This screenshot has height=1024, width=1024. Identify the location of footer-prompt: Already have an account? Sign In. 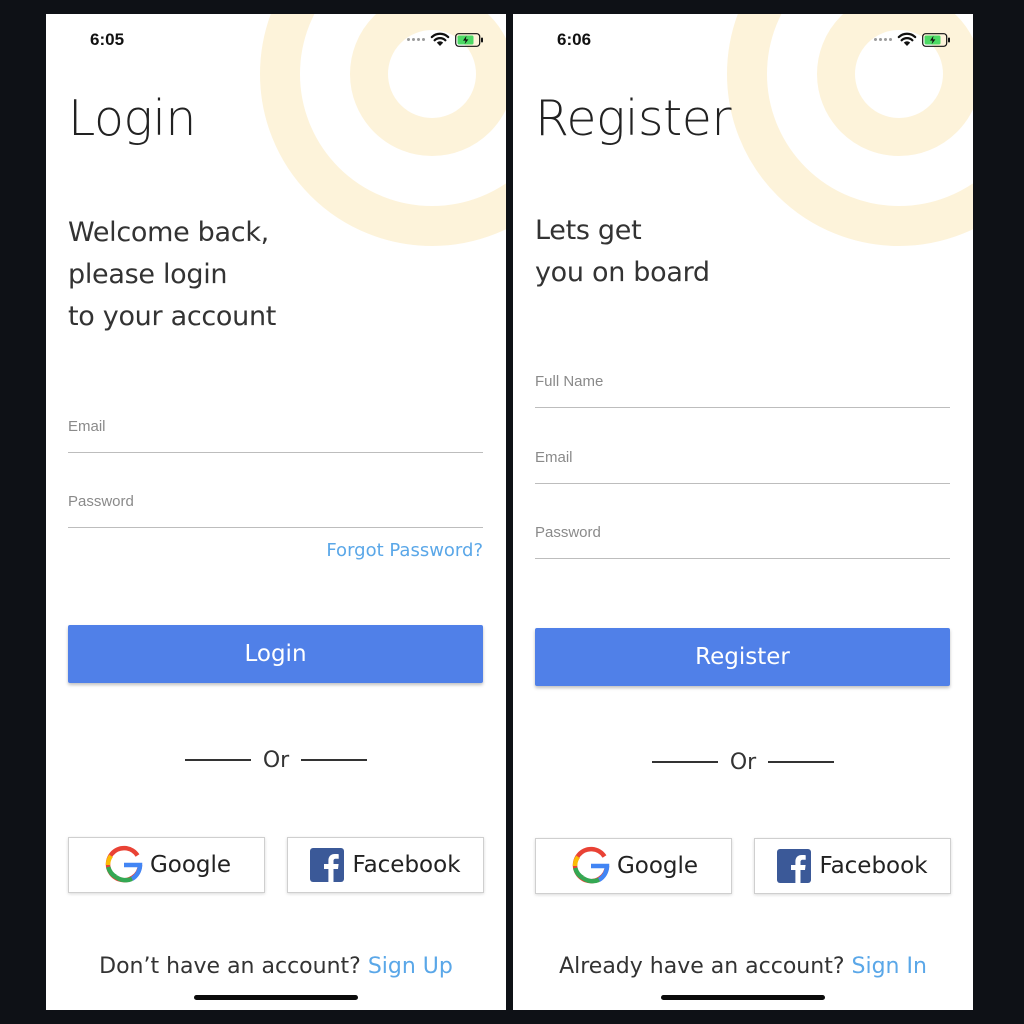
(743, 966).